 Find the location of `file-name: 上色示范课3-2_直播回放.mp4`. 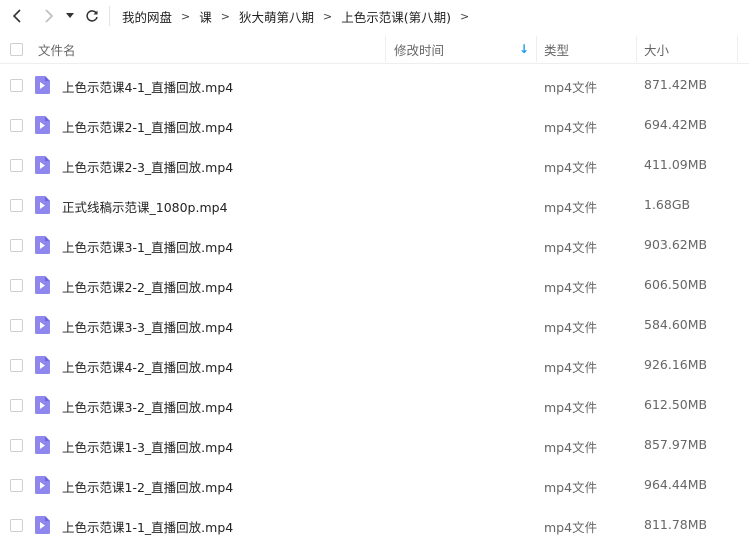

file-name: 上色示范课3-2_直播回放.mp4 is located at coordinates (147, 406).